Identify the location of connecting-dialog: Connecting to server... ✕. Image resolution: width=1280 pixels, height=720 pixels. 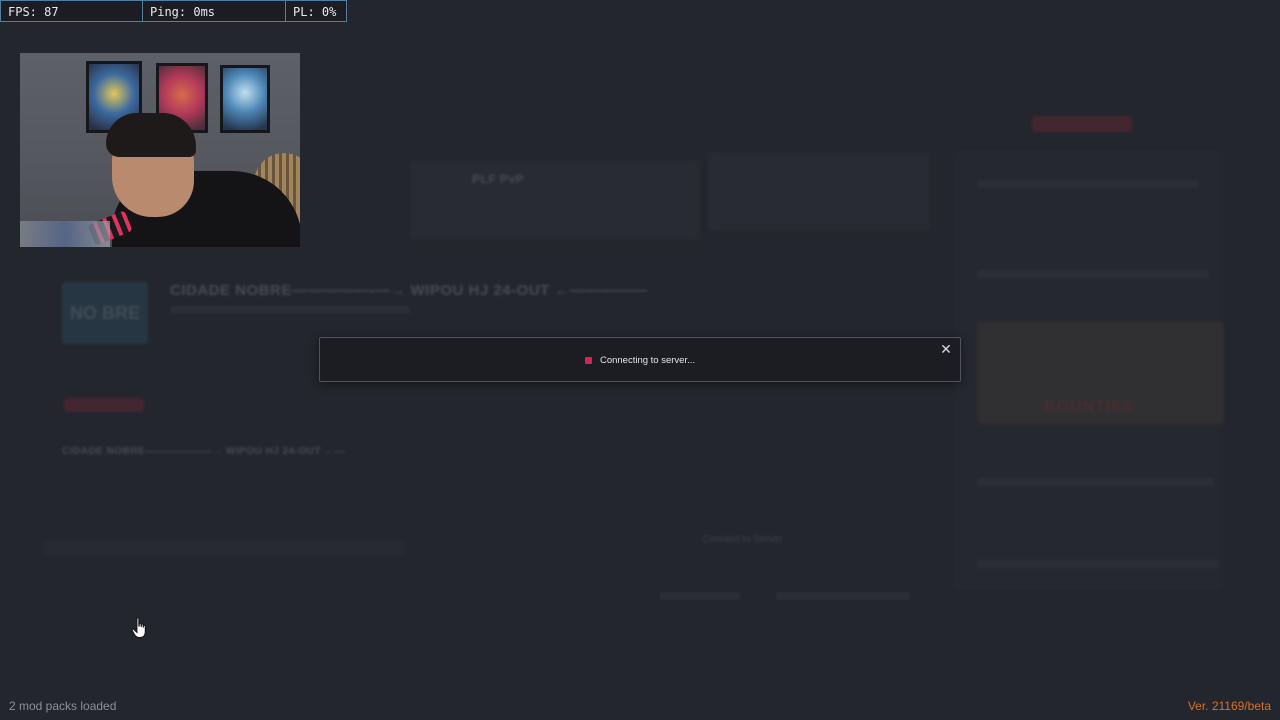
(640, 359).